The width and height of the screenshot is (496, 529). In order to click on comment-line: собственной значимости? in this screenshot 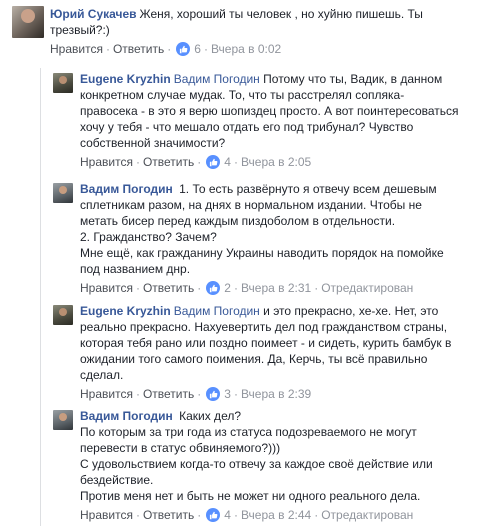, I will do `click(153, 143)`.